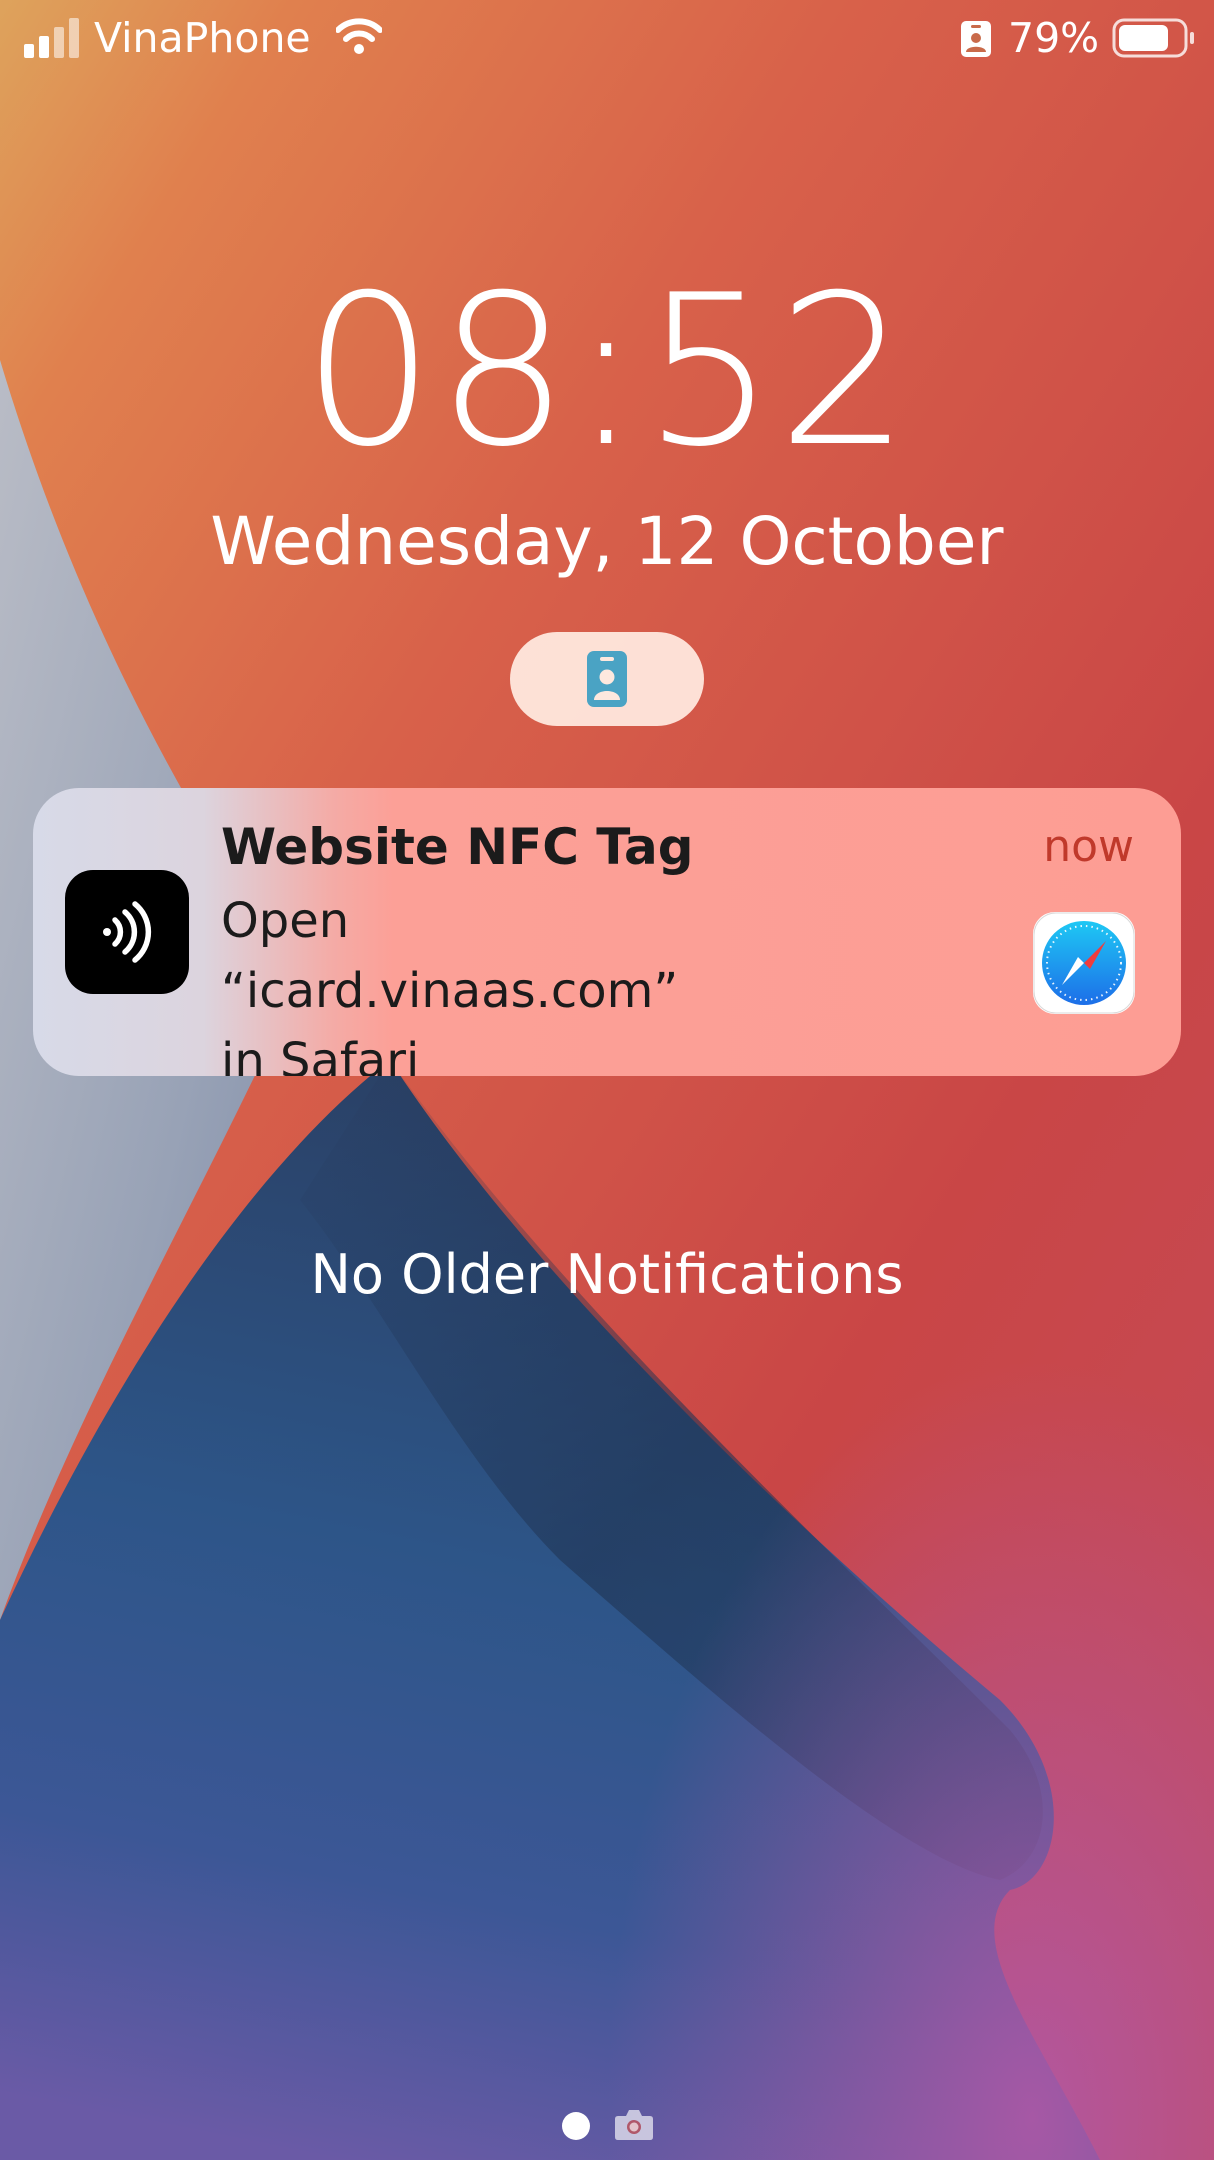 This screenshot has height=2160, width=1214. What do you see at coordinates (607, 1274) in the screenshot?
I see `no-older-notifications: No Older Notifications` at bounding box center [607, 1274].